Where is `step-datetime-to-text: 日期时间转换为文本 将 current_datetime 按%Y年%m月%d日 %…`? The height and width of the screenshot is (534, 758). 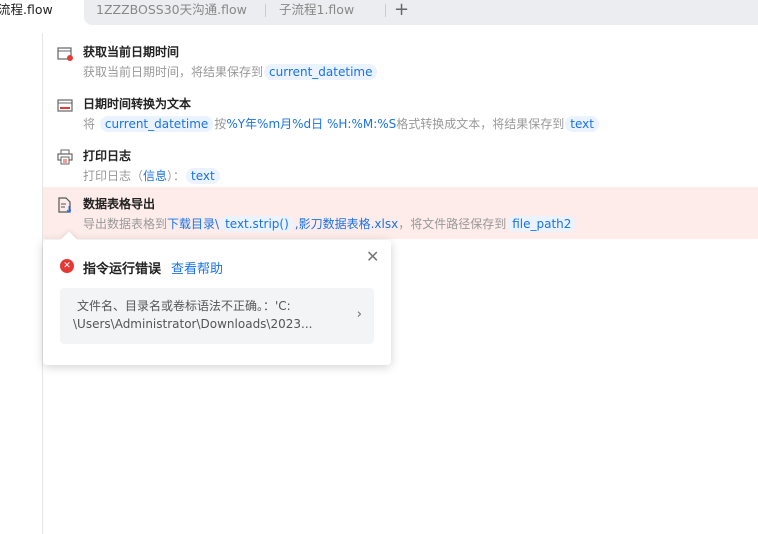
step-datetime-to-text: 日期时间转换为文本 将 current_datetime 按%Y年%m月%d日 %… is located at coordinates (400, 113).